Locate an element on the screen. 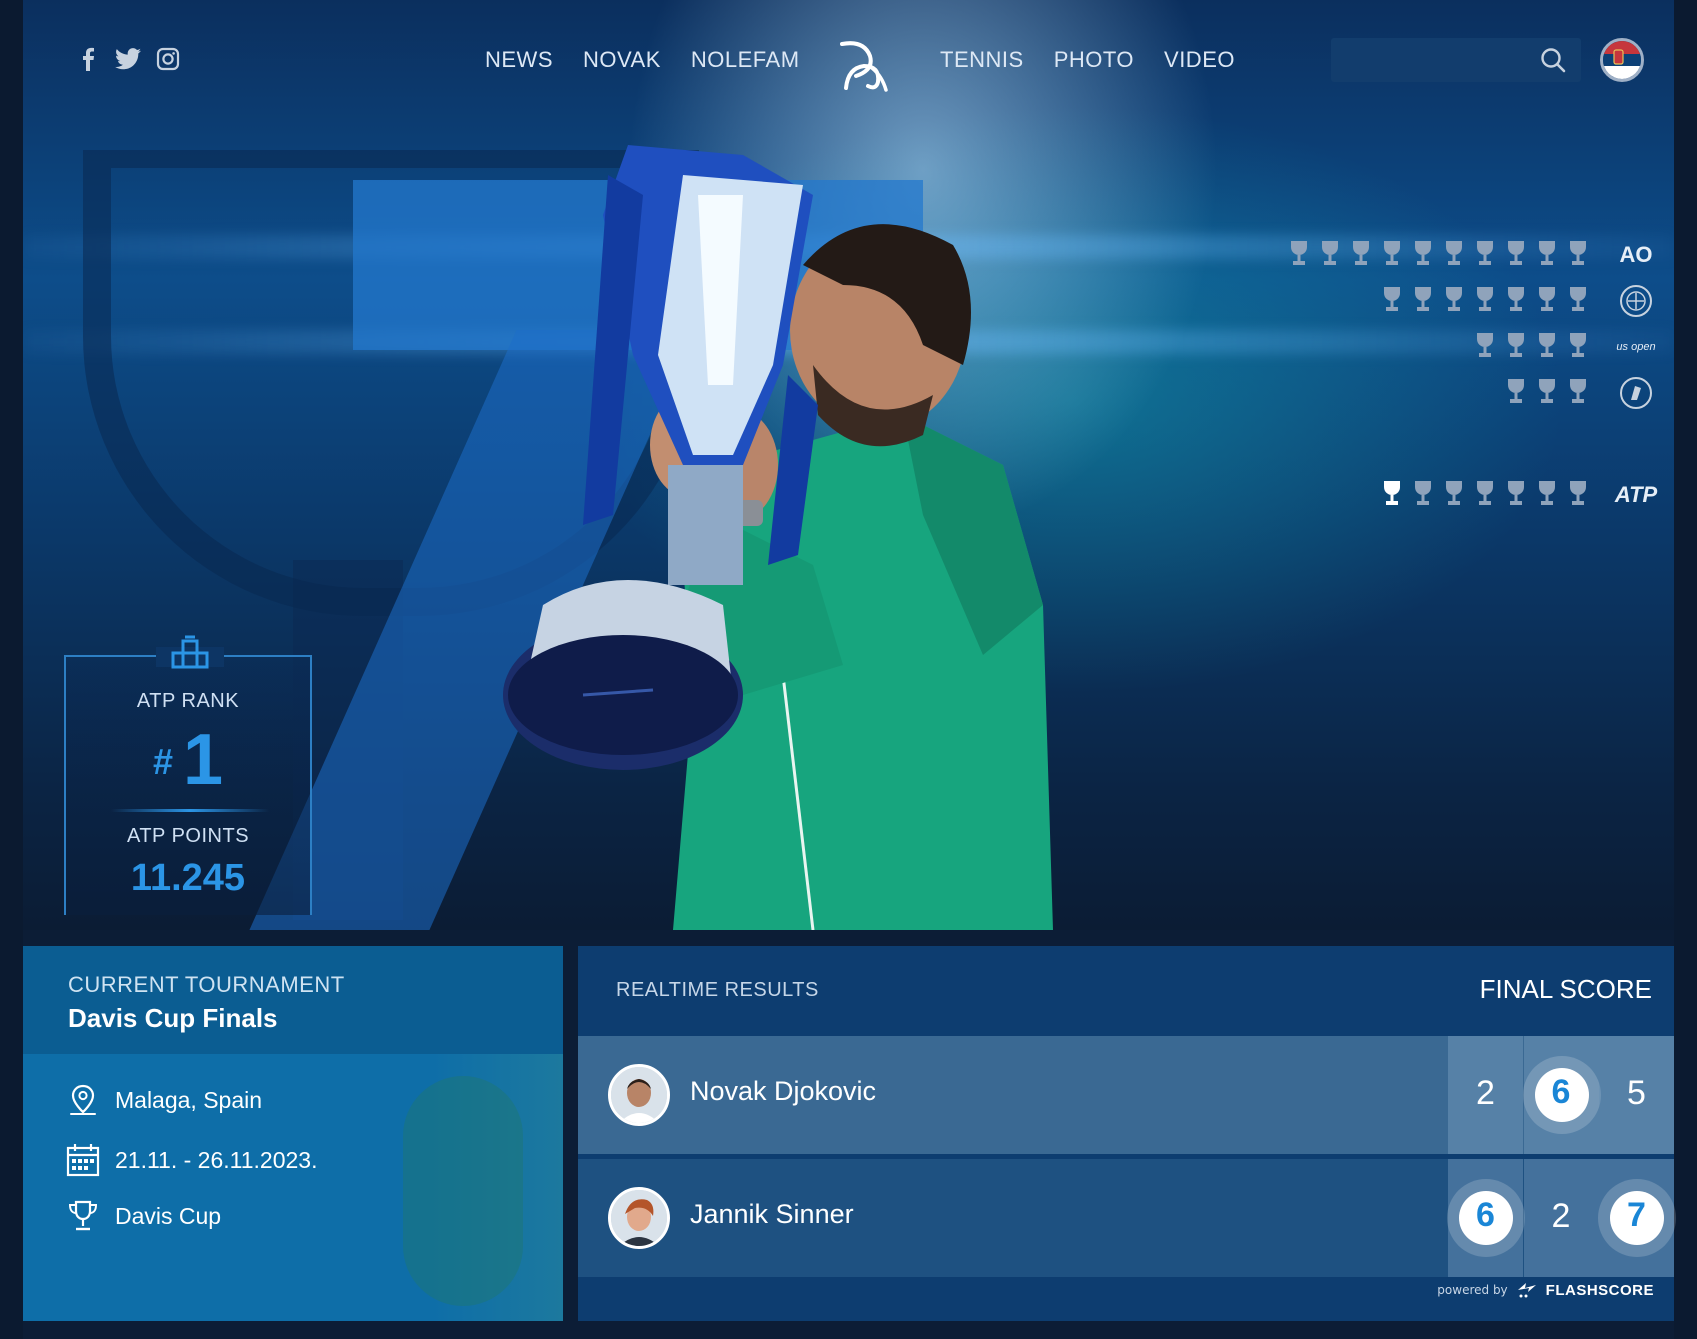 Image resolution: width=1697 pixels, height=1339 pixels. trophy-row-us-open: us open is located at coordinates (1566, 347).